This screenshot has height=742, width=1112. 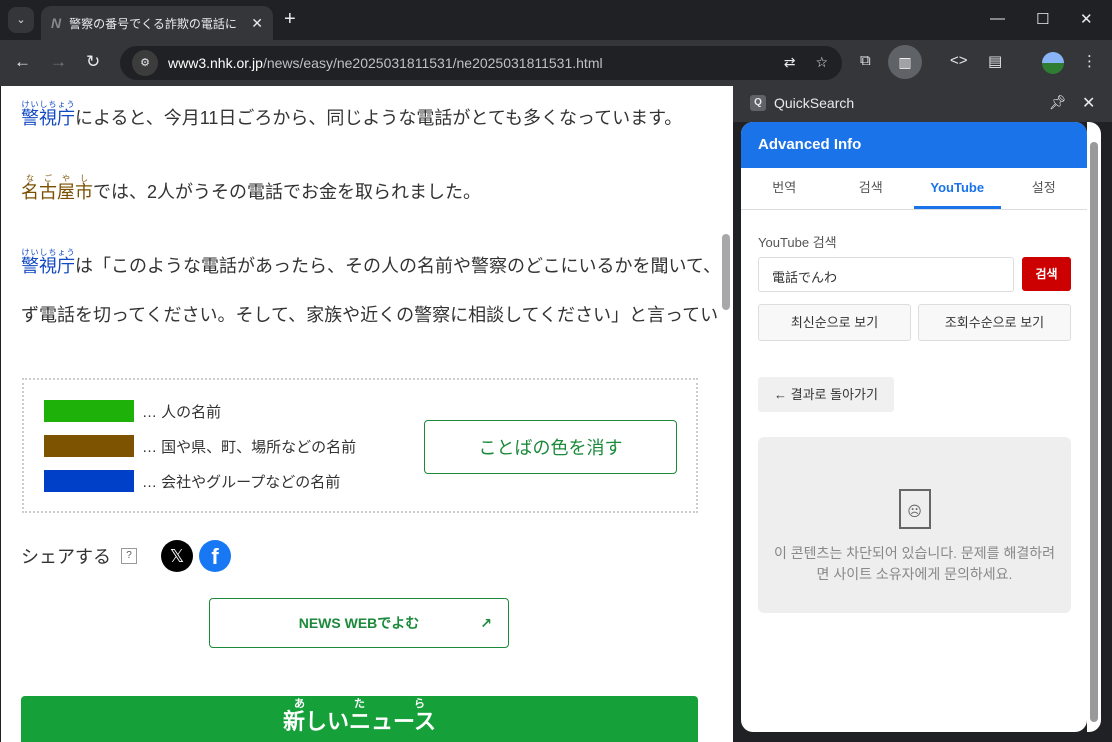 I want to click on search-button: 검색, so click(x=1046, y=274).